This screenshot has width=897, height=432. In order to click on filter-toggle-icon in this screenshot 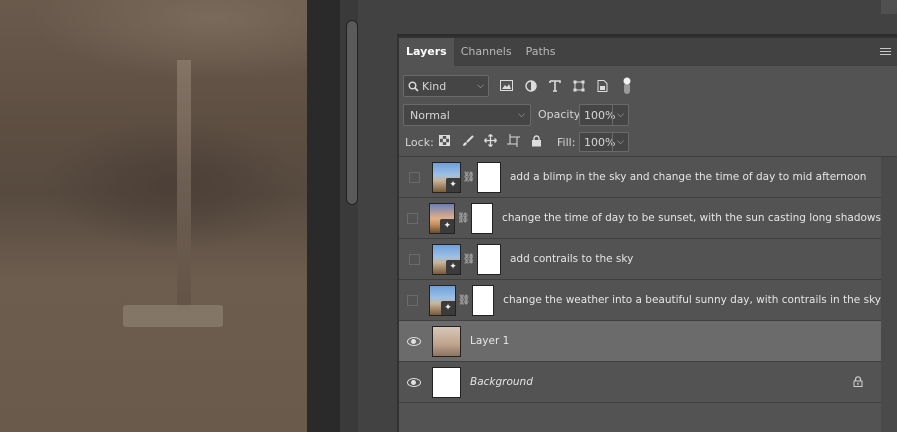, I will do `click(626, 85)`.